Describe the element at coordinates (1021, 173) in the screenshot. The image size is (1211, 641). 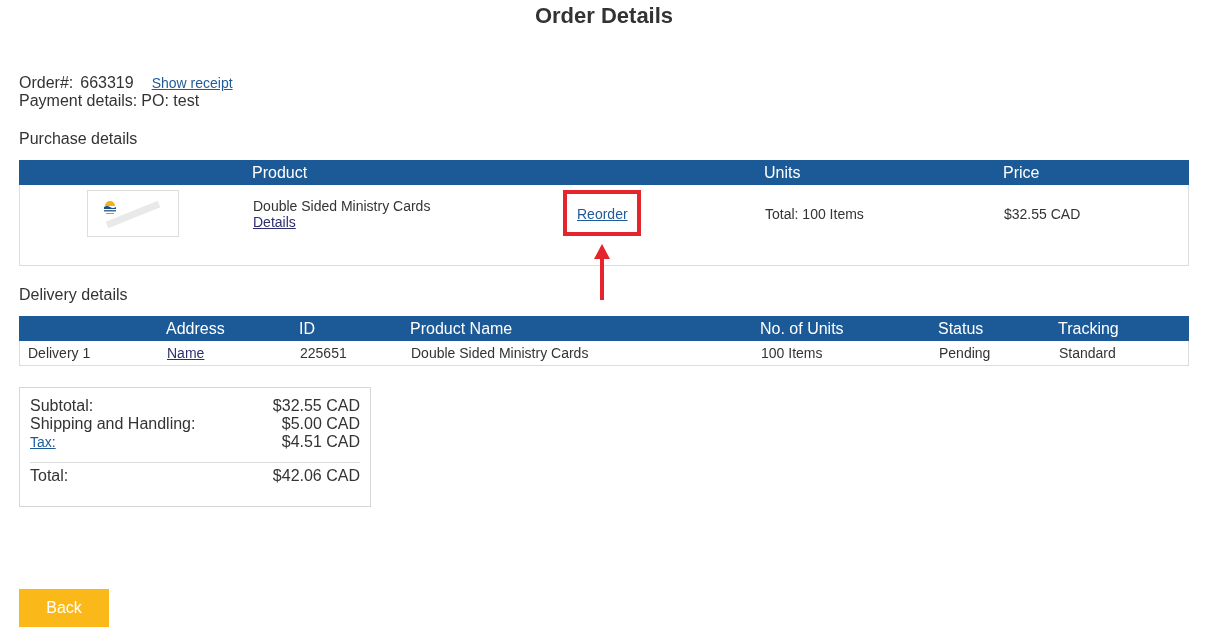
I see `column-header: Price` at that location.